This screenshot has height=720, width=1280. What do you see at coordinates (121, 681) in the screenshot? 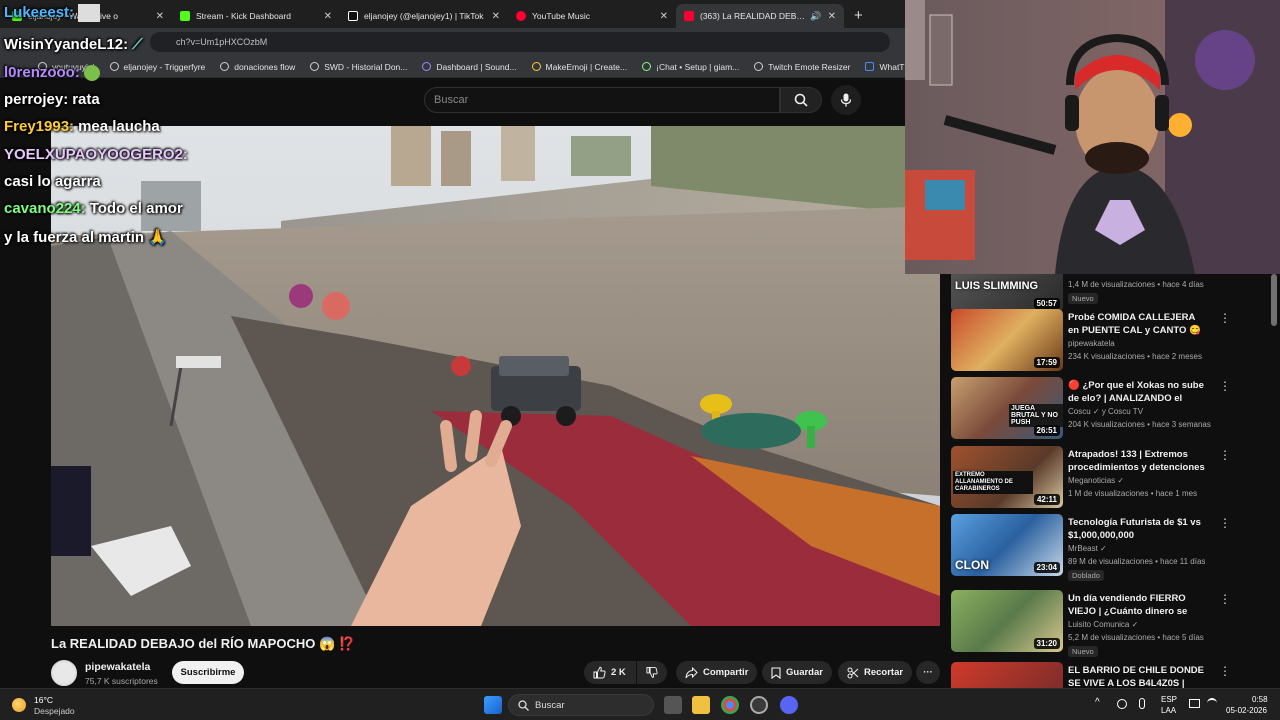
I see `subscriber-count: 75,7 K suscriptores` at bounding box center [121, 681].